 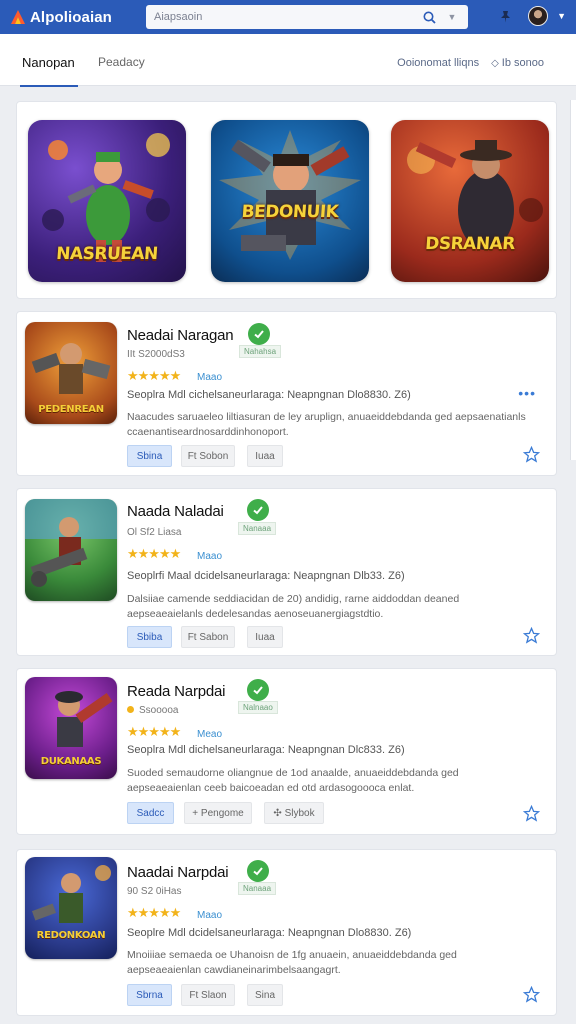 I want to click on more-options-icon: •••, so click(x=527, y=393).